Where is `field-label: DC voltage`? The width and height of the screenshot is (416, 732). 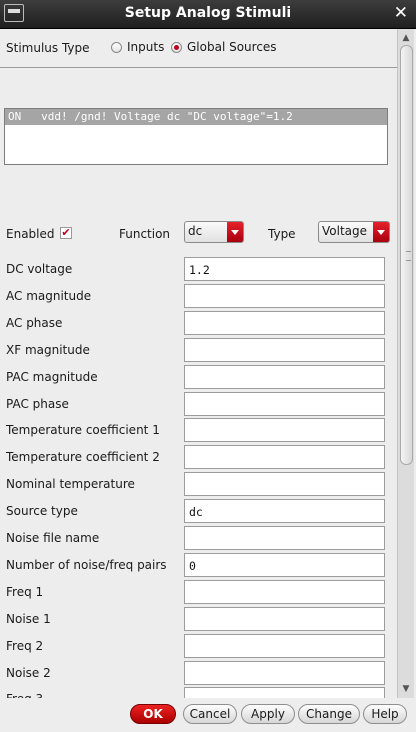
field-label: DC voltage is located at coordinates (39, 269).